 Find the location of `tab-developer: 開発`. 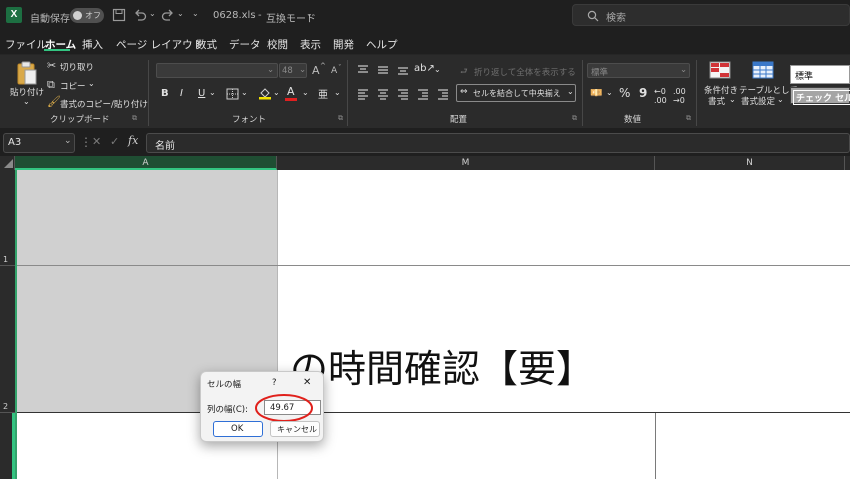

tab-developer: 開発 is located at coordinates (343, 44).